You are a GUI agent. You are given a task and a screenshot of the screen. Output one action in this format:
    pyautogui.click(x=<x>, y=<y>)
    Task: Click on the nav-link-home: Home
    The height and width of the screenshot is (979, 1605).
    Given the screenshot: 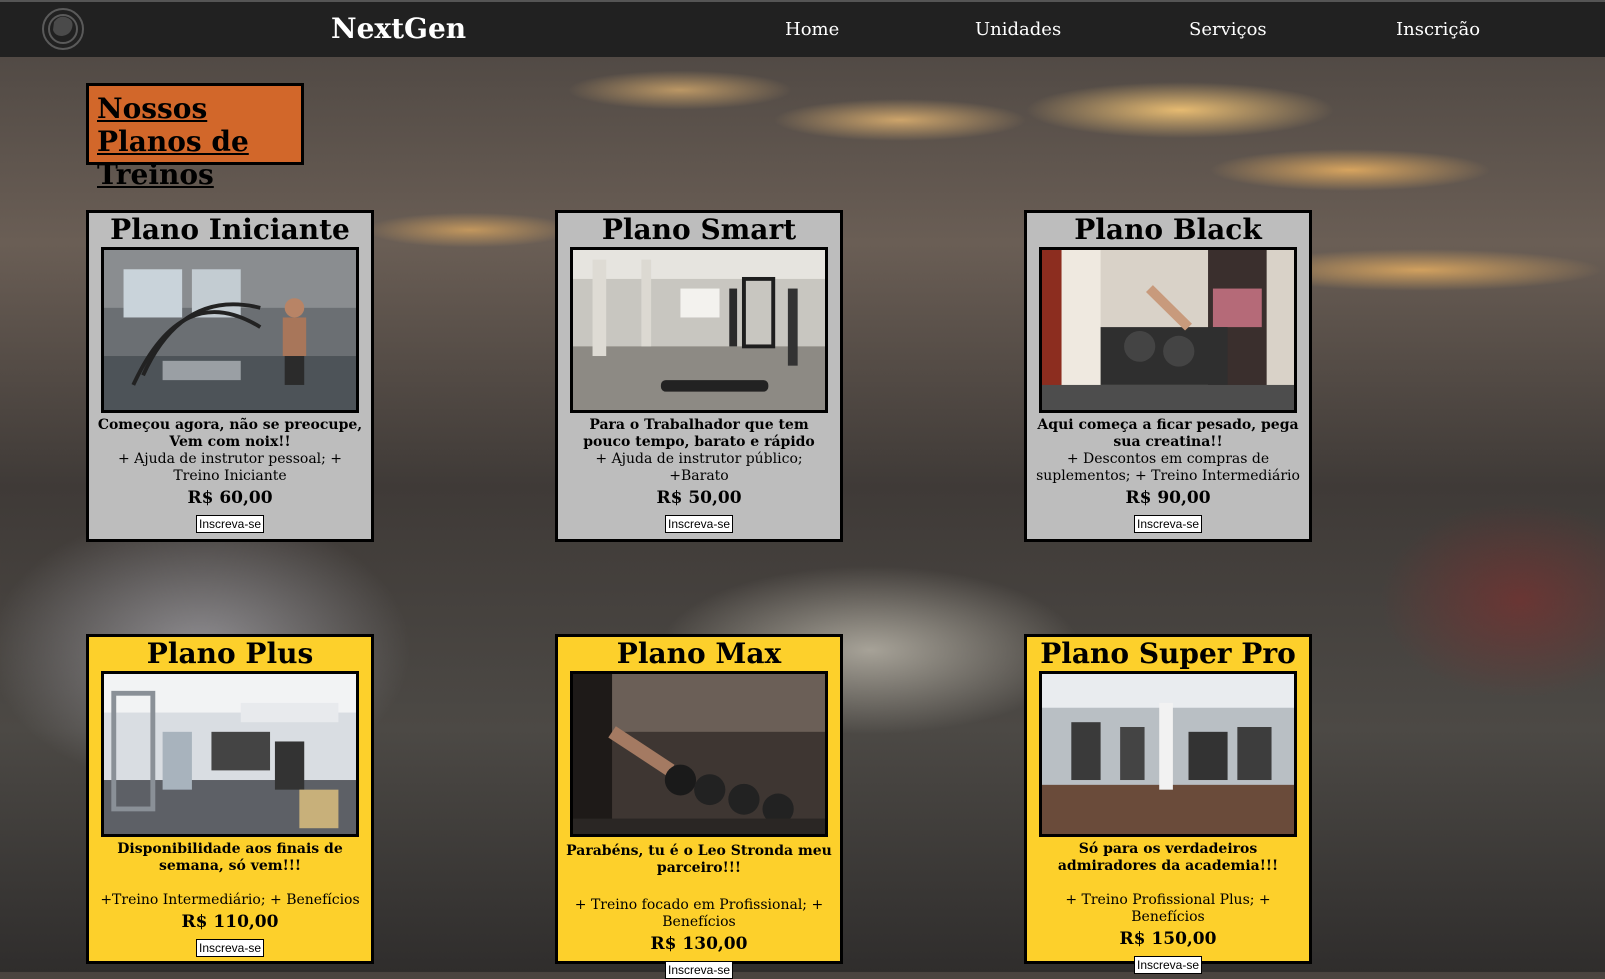 What is the action you would take?
    pyautogui.click(x=812, y=29)
    